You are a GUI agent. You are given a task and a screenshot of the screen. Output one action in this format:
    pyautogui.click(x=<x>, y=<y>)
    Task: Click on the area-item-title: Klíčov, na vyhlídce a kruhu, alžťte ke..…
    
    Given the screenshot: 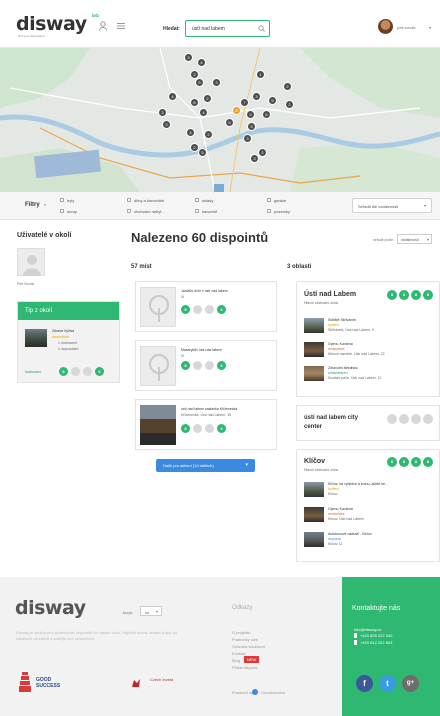 What is the action you would take?
    pyautogui.click(x=358, y=484)
    